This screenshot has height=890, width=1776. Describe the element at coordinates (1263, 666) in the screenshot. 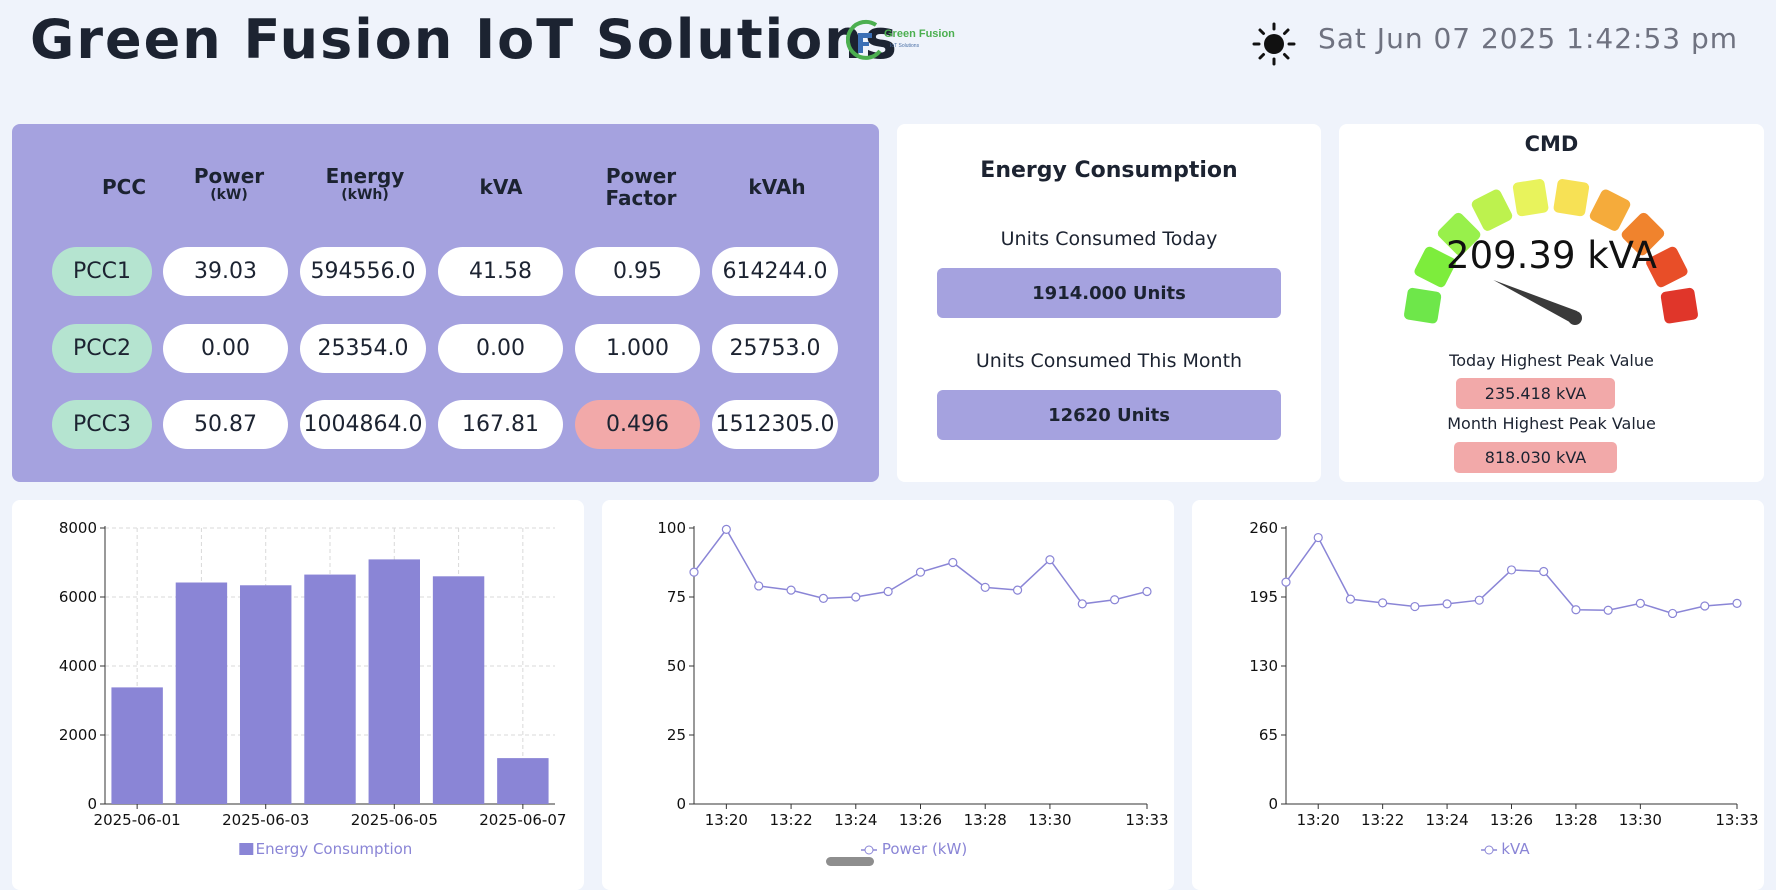

I see `y-tick-label: 130` at that location.